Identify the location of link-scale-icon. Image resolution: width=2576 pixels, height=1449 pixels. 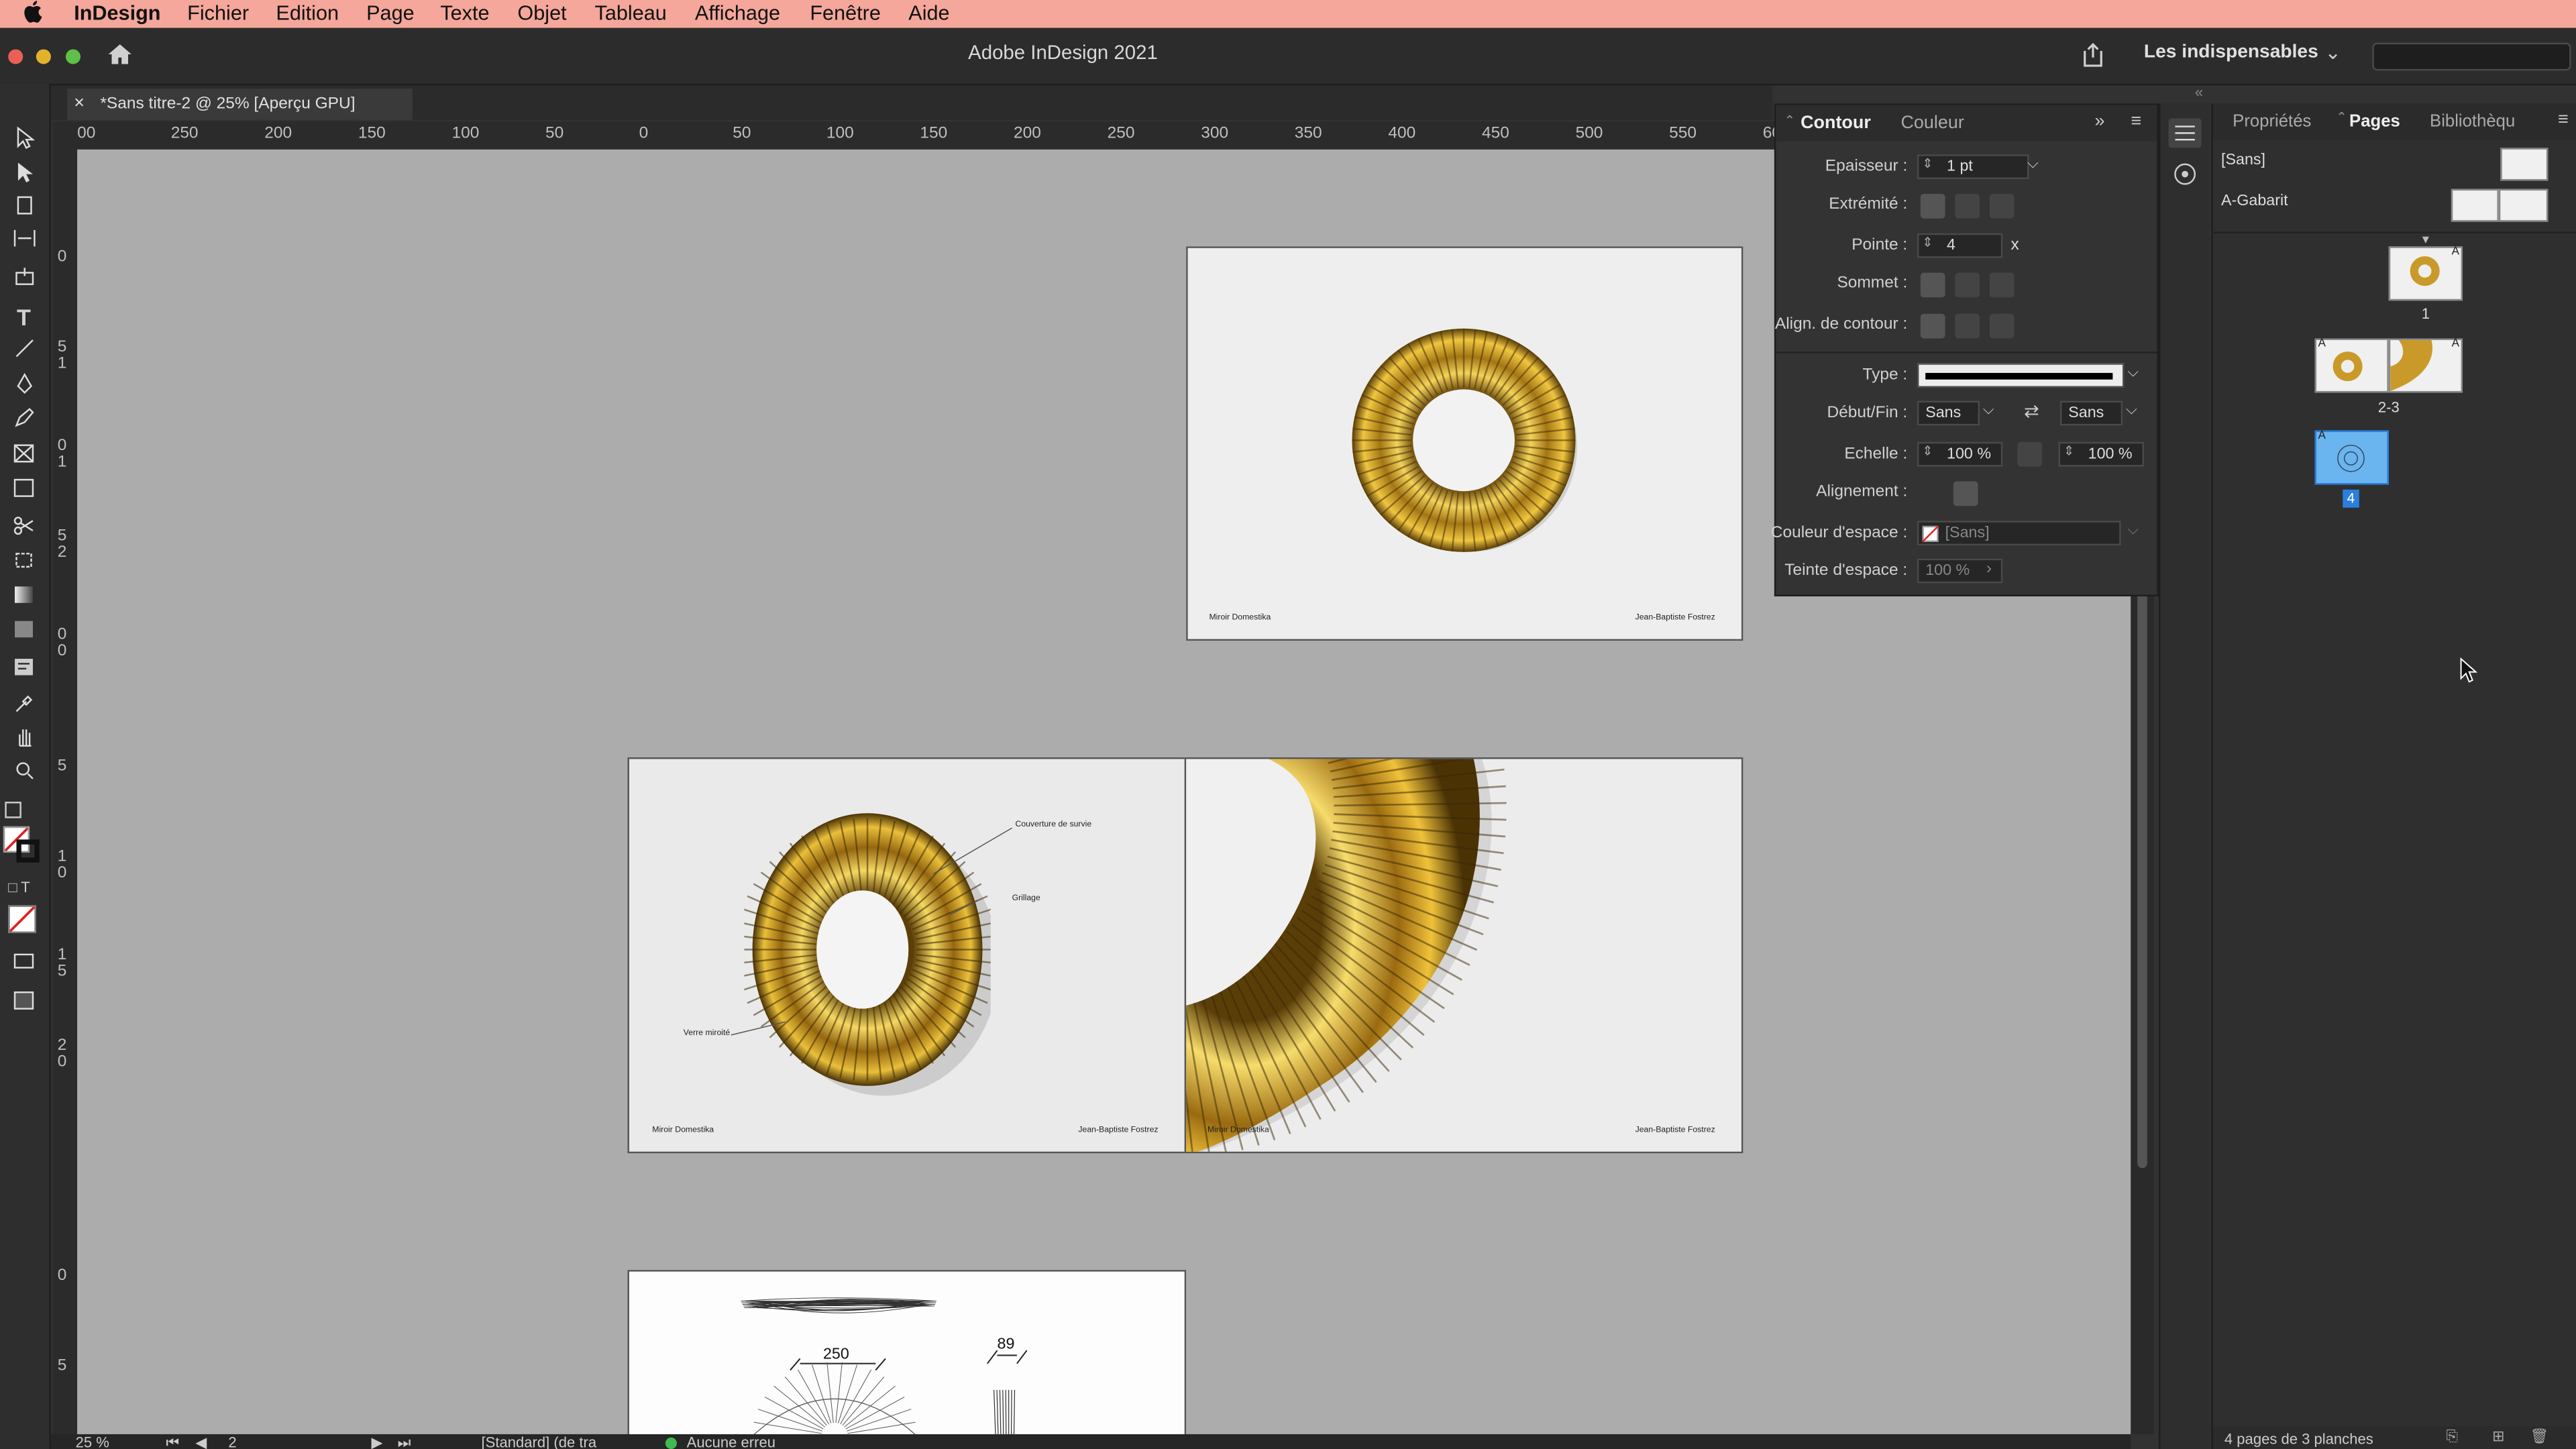
(2030, 454).